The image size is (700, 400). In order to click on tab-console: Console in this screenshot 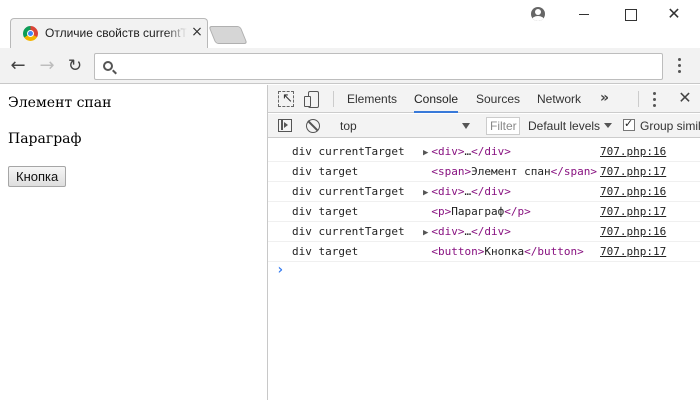, I will do `click(436, 99)`.